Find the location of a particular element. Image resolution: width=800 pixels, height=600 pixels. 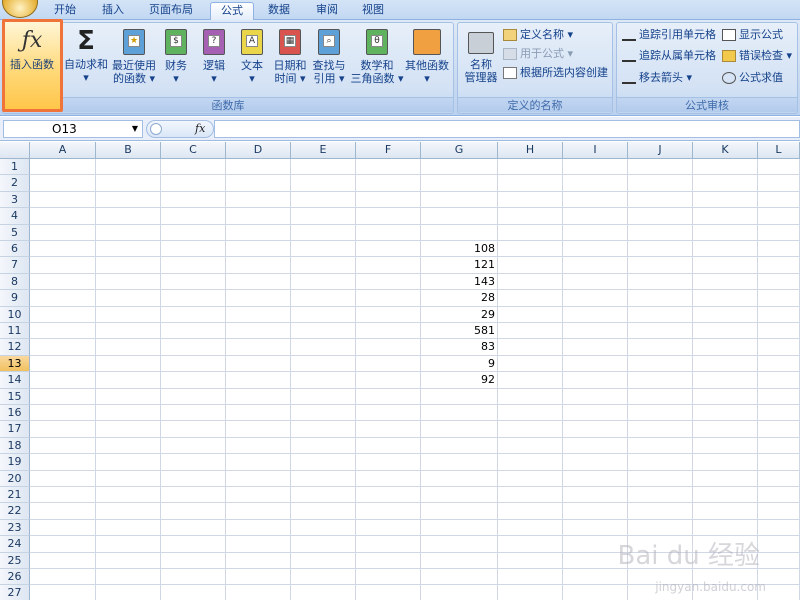

row-header-10: 10 is located at coordinates (15, 314).